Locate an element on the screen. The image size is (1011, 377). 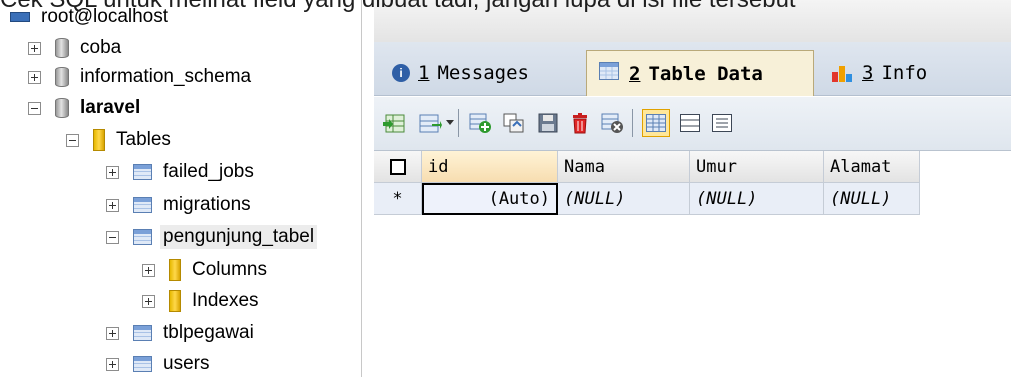
tab-messages: i 1 Messages is located at coordinates (460, 73).